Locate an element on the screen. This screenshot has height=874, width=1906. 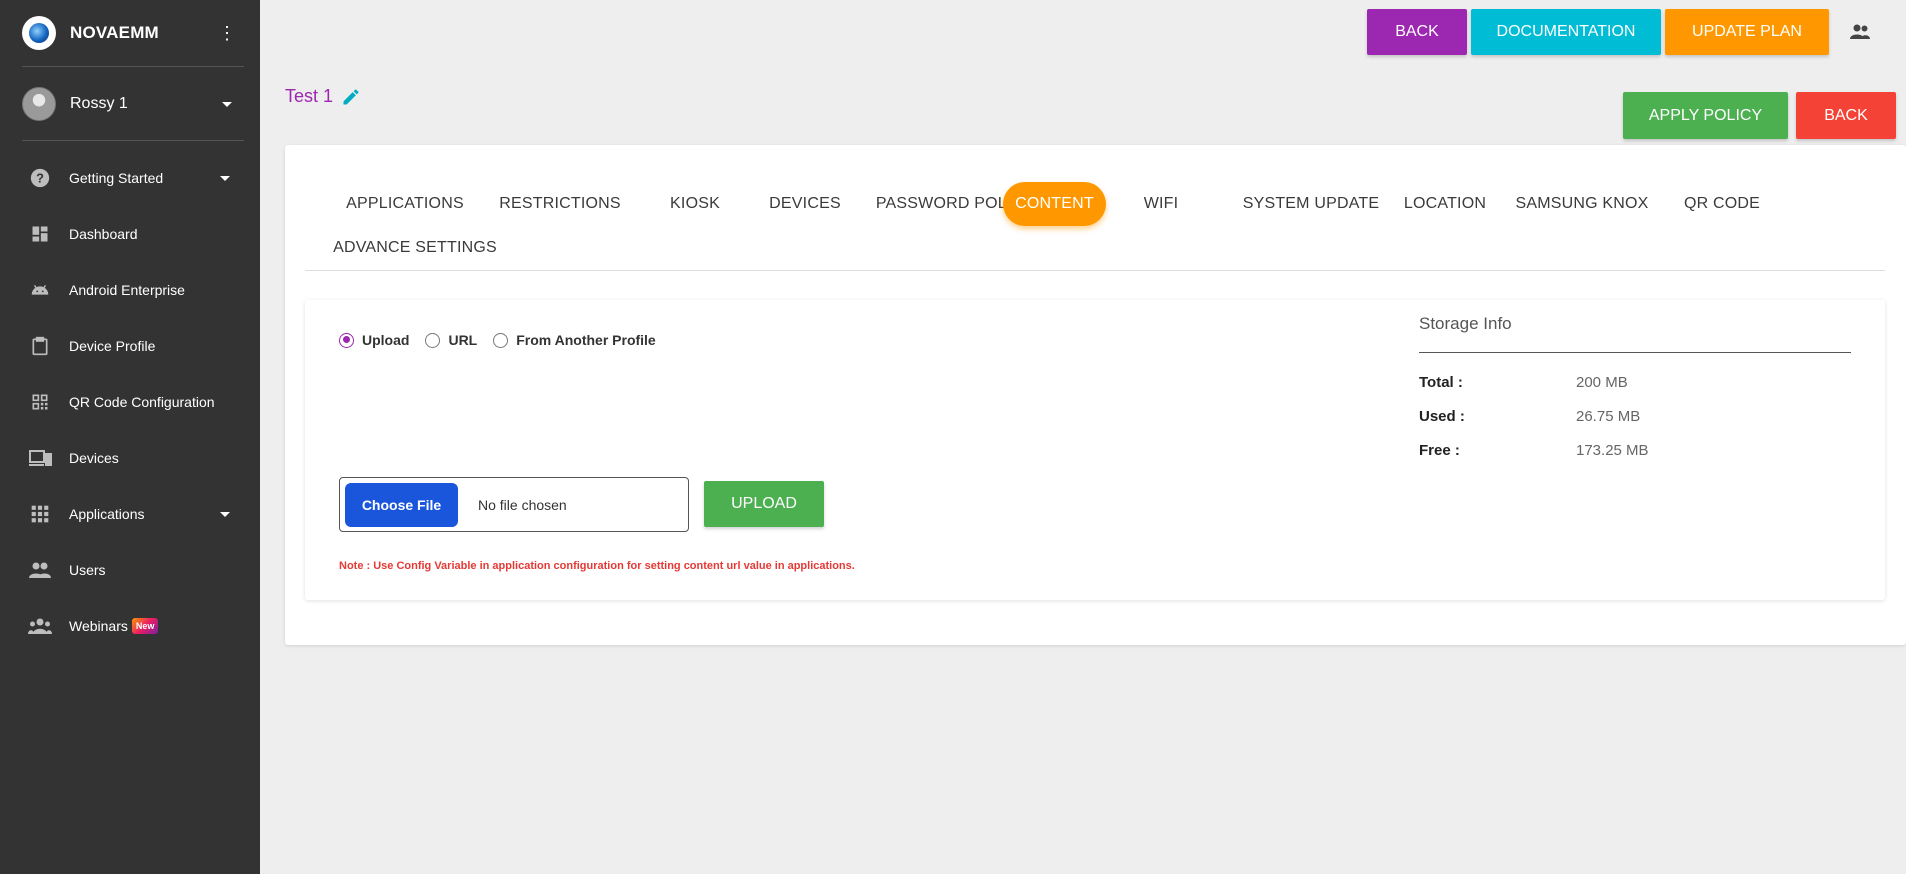
users-icon is located at coordinates (40, 570).